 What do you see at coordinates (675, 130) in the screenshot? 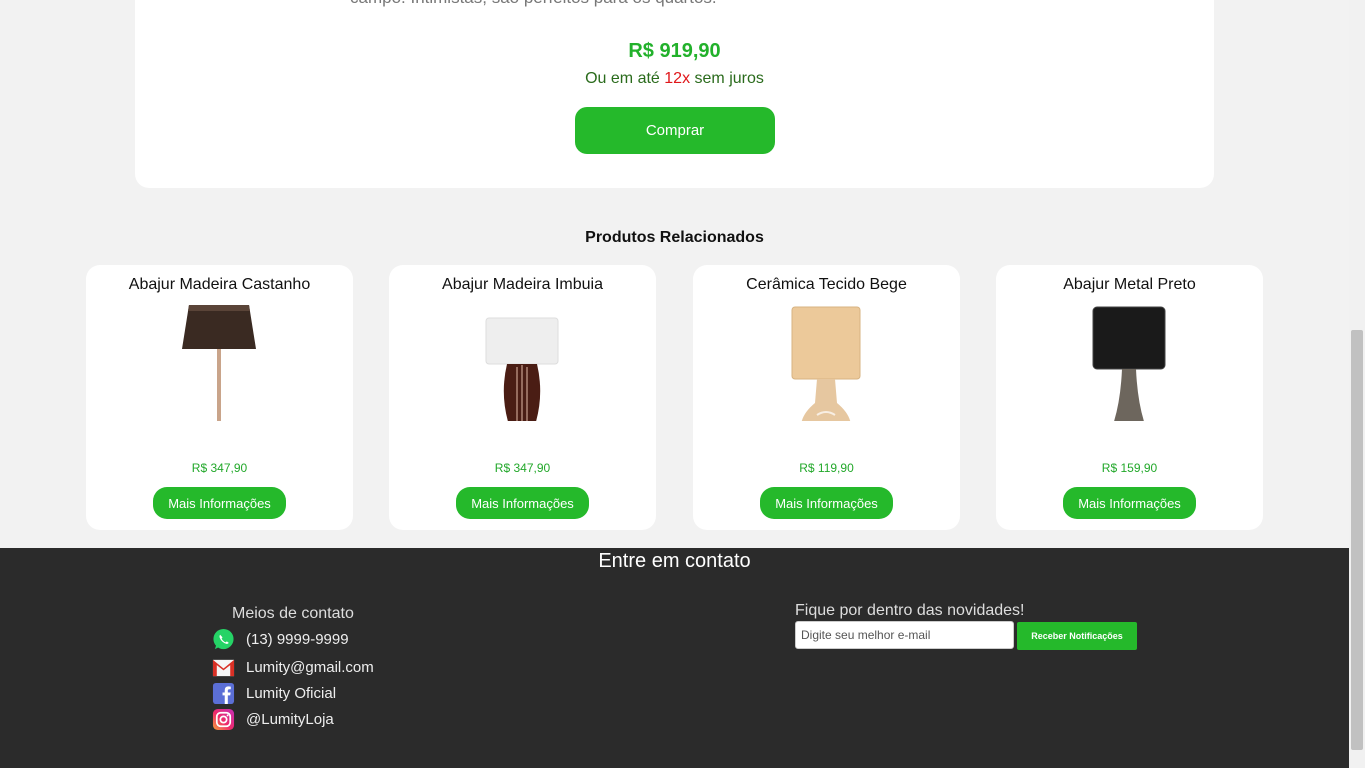
I see `buy-button: Comprar` at bounding box center [675, 130].